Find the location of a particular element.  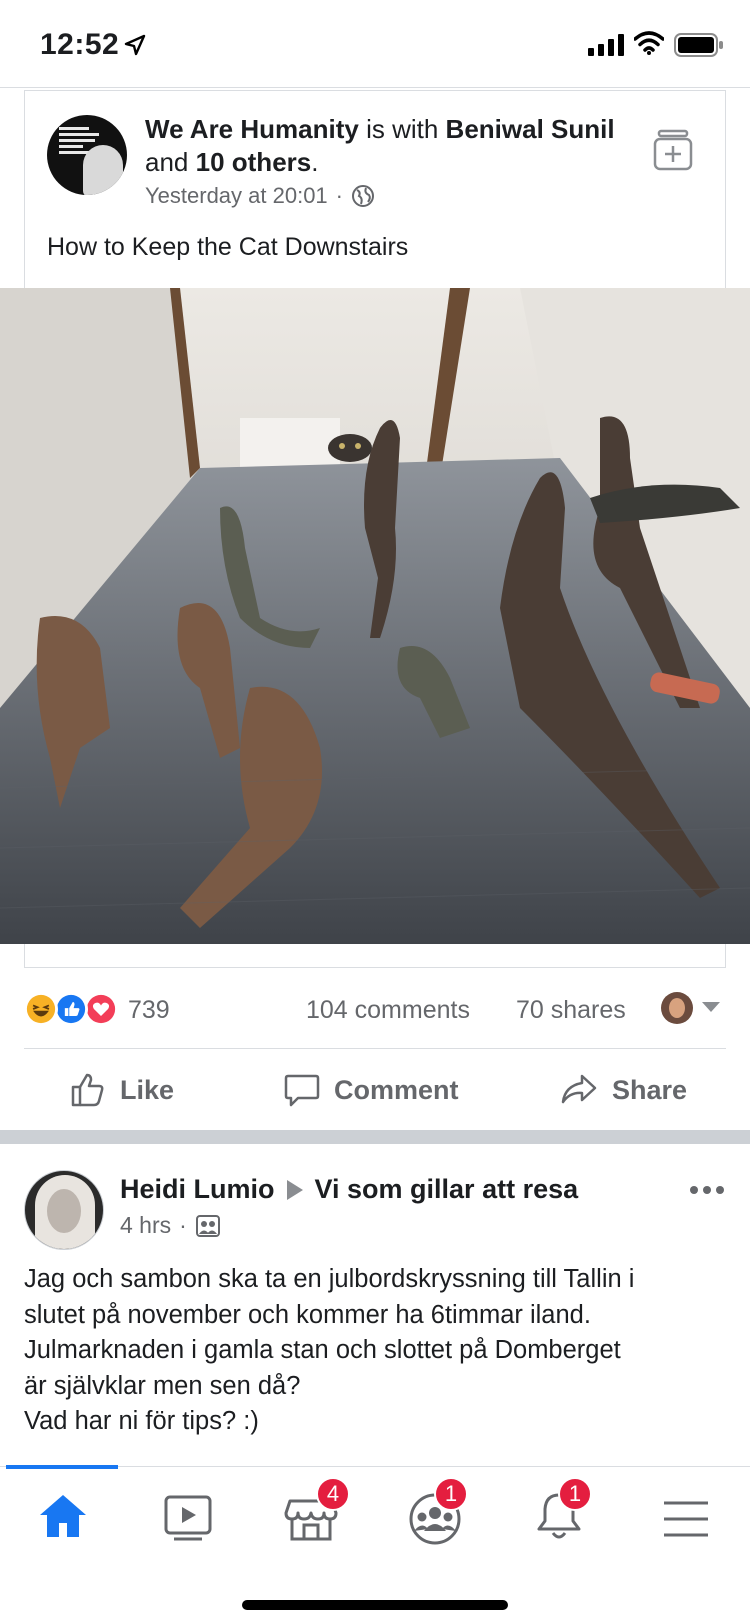

divider is located at coordinates (375, 1048).